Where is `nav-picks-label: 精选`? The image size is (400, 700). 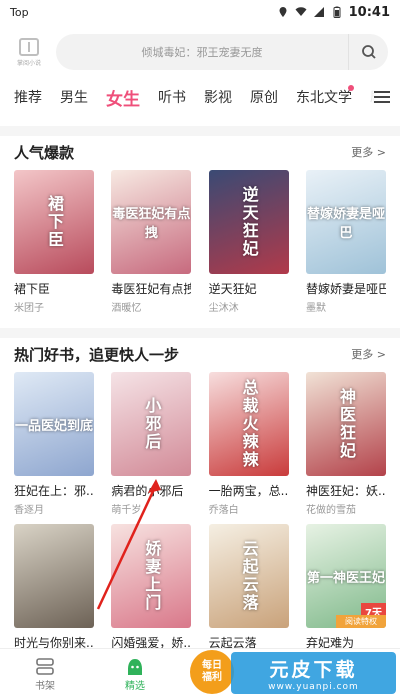
nav-picks-label: 精选 is located at coordinates (135, 686).